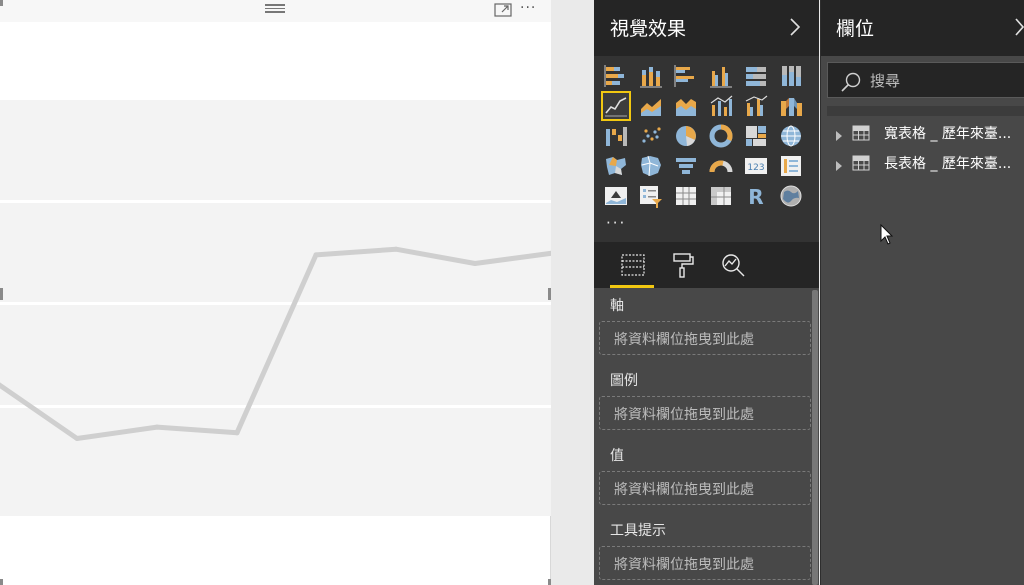 This screenshot has width=1024, height=585. Describe the element at coordinates (887, 236) in the screenshot. I see `mouse-cursor-icon` at that location.